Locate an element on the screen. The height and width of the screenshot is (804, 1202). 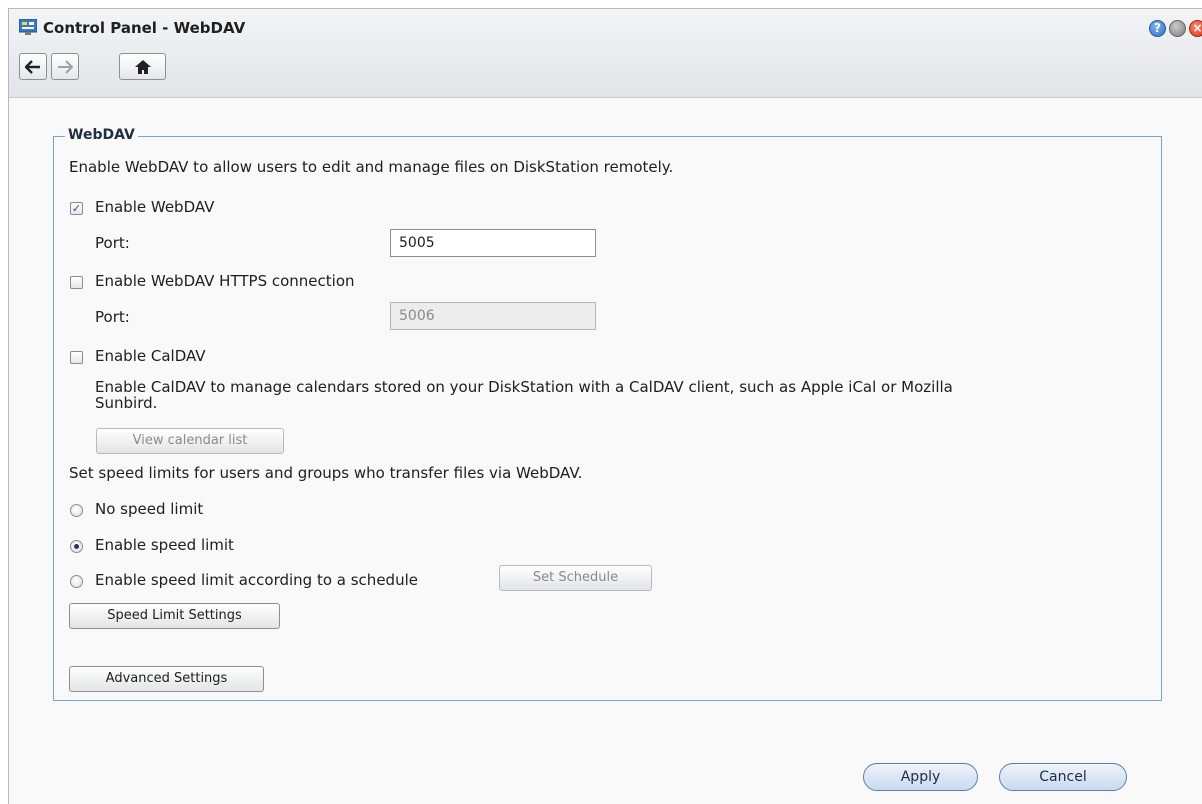
view-calendar-list-button: View calendar list is located at coordinates (190, 441).